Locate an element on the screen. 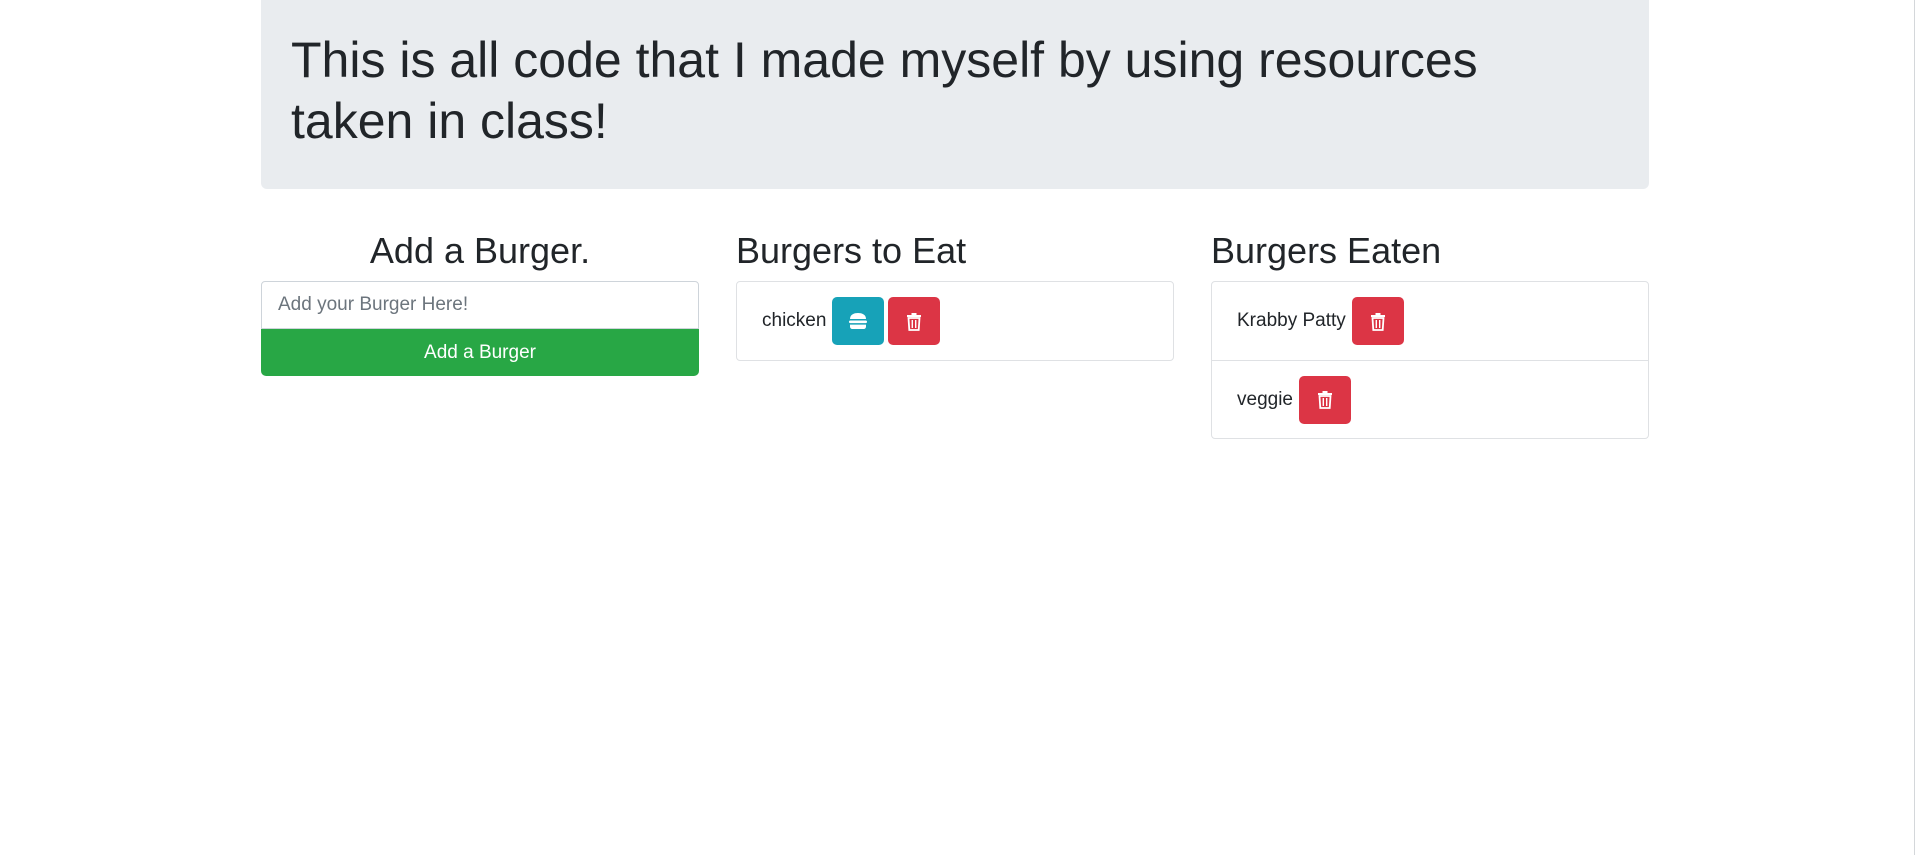 Image resolution: width=1915 pixels, height=855 pixels. list-item: Krabby Patty is located at coordinates (1430, 321).